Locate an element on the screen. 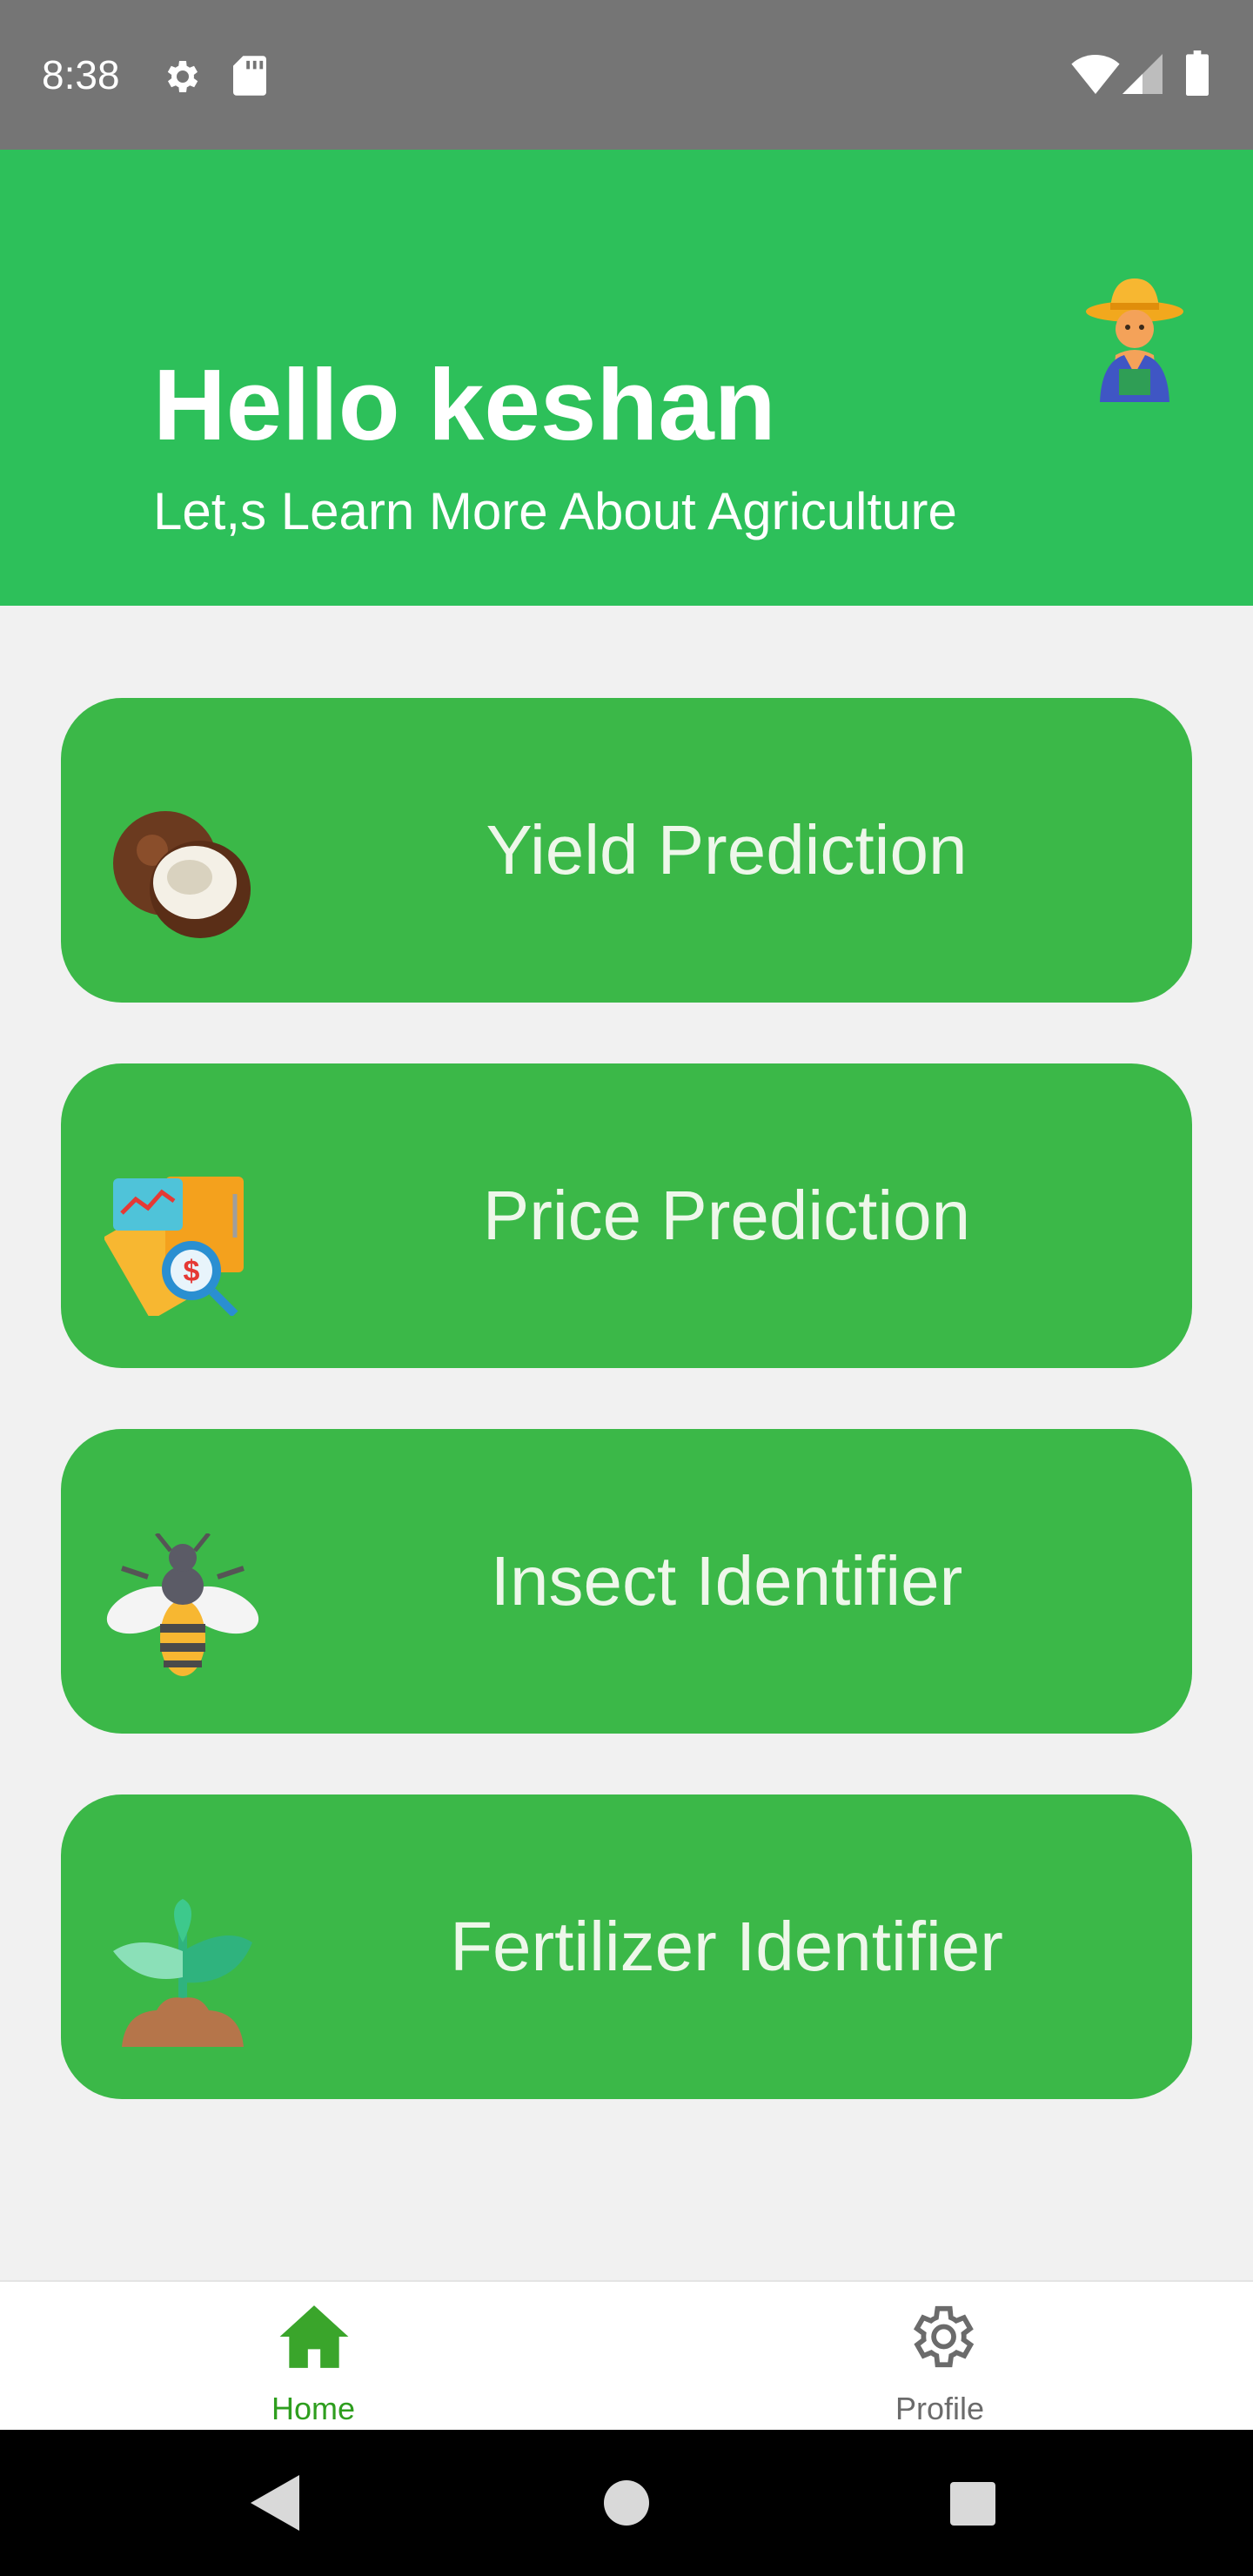 This screenshot has width=1253, height=2576. menu-card-yield-prediction: Yield Prediction is located at coordinates (626, 850).